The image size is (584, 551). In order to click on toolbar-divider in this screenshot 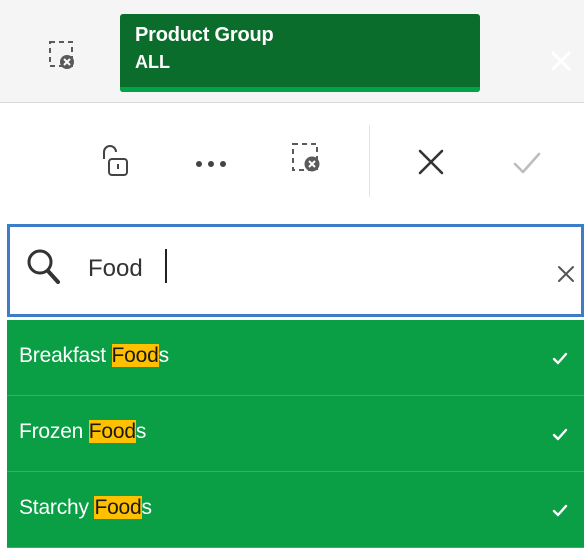, I will do `click(369, 161)`.